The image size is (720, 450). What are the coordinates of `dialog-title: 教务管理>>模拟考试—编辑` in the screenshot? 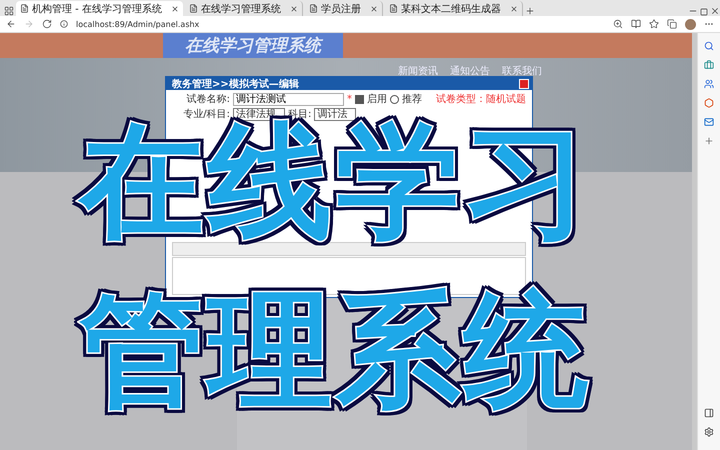 It's located at (235, 84).